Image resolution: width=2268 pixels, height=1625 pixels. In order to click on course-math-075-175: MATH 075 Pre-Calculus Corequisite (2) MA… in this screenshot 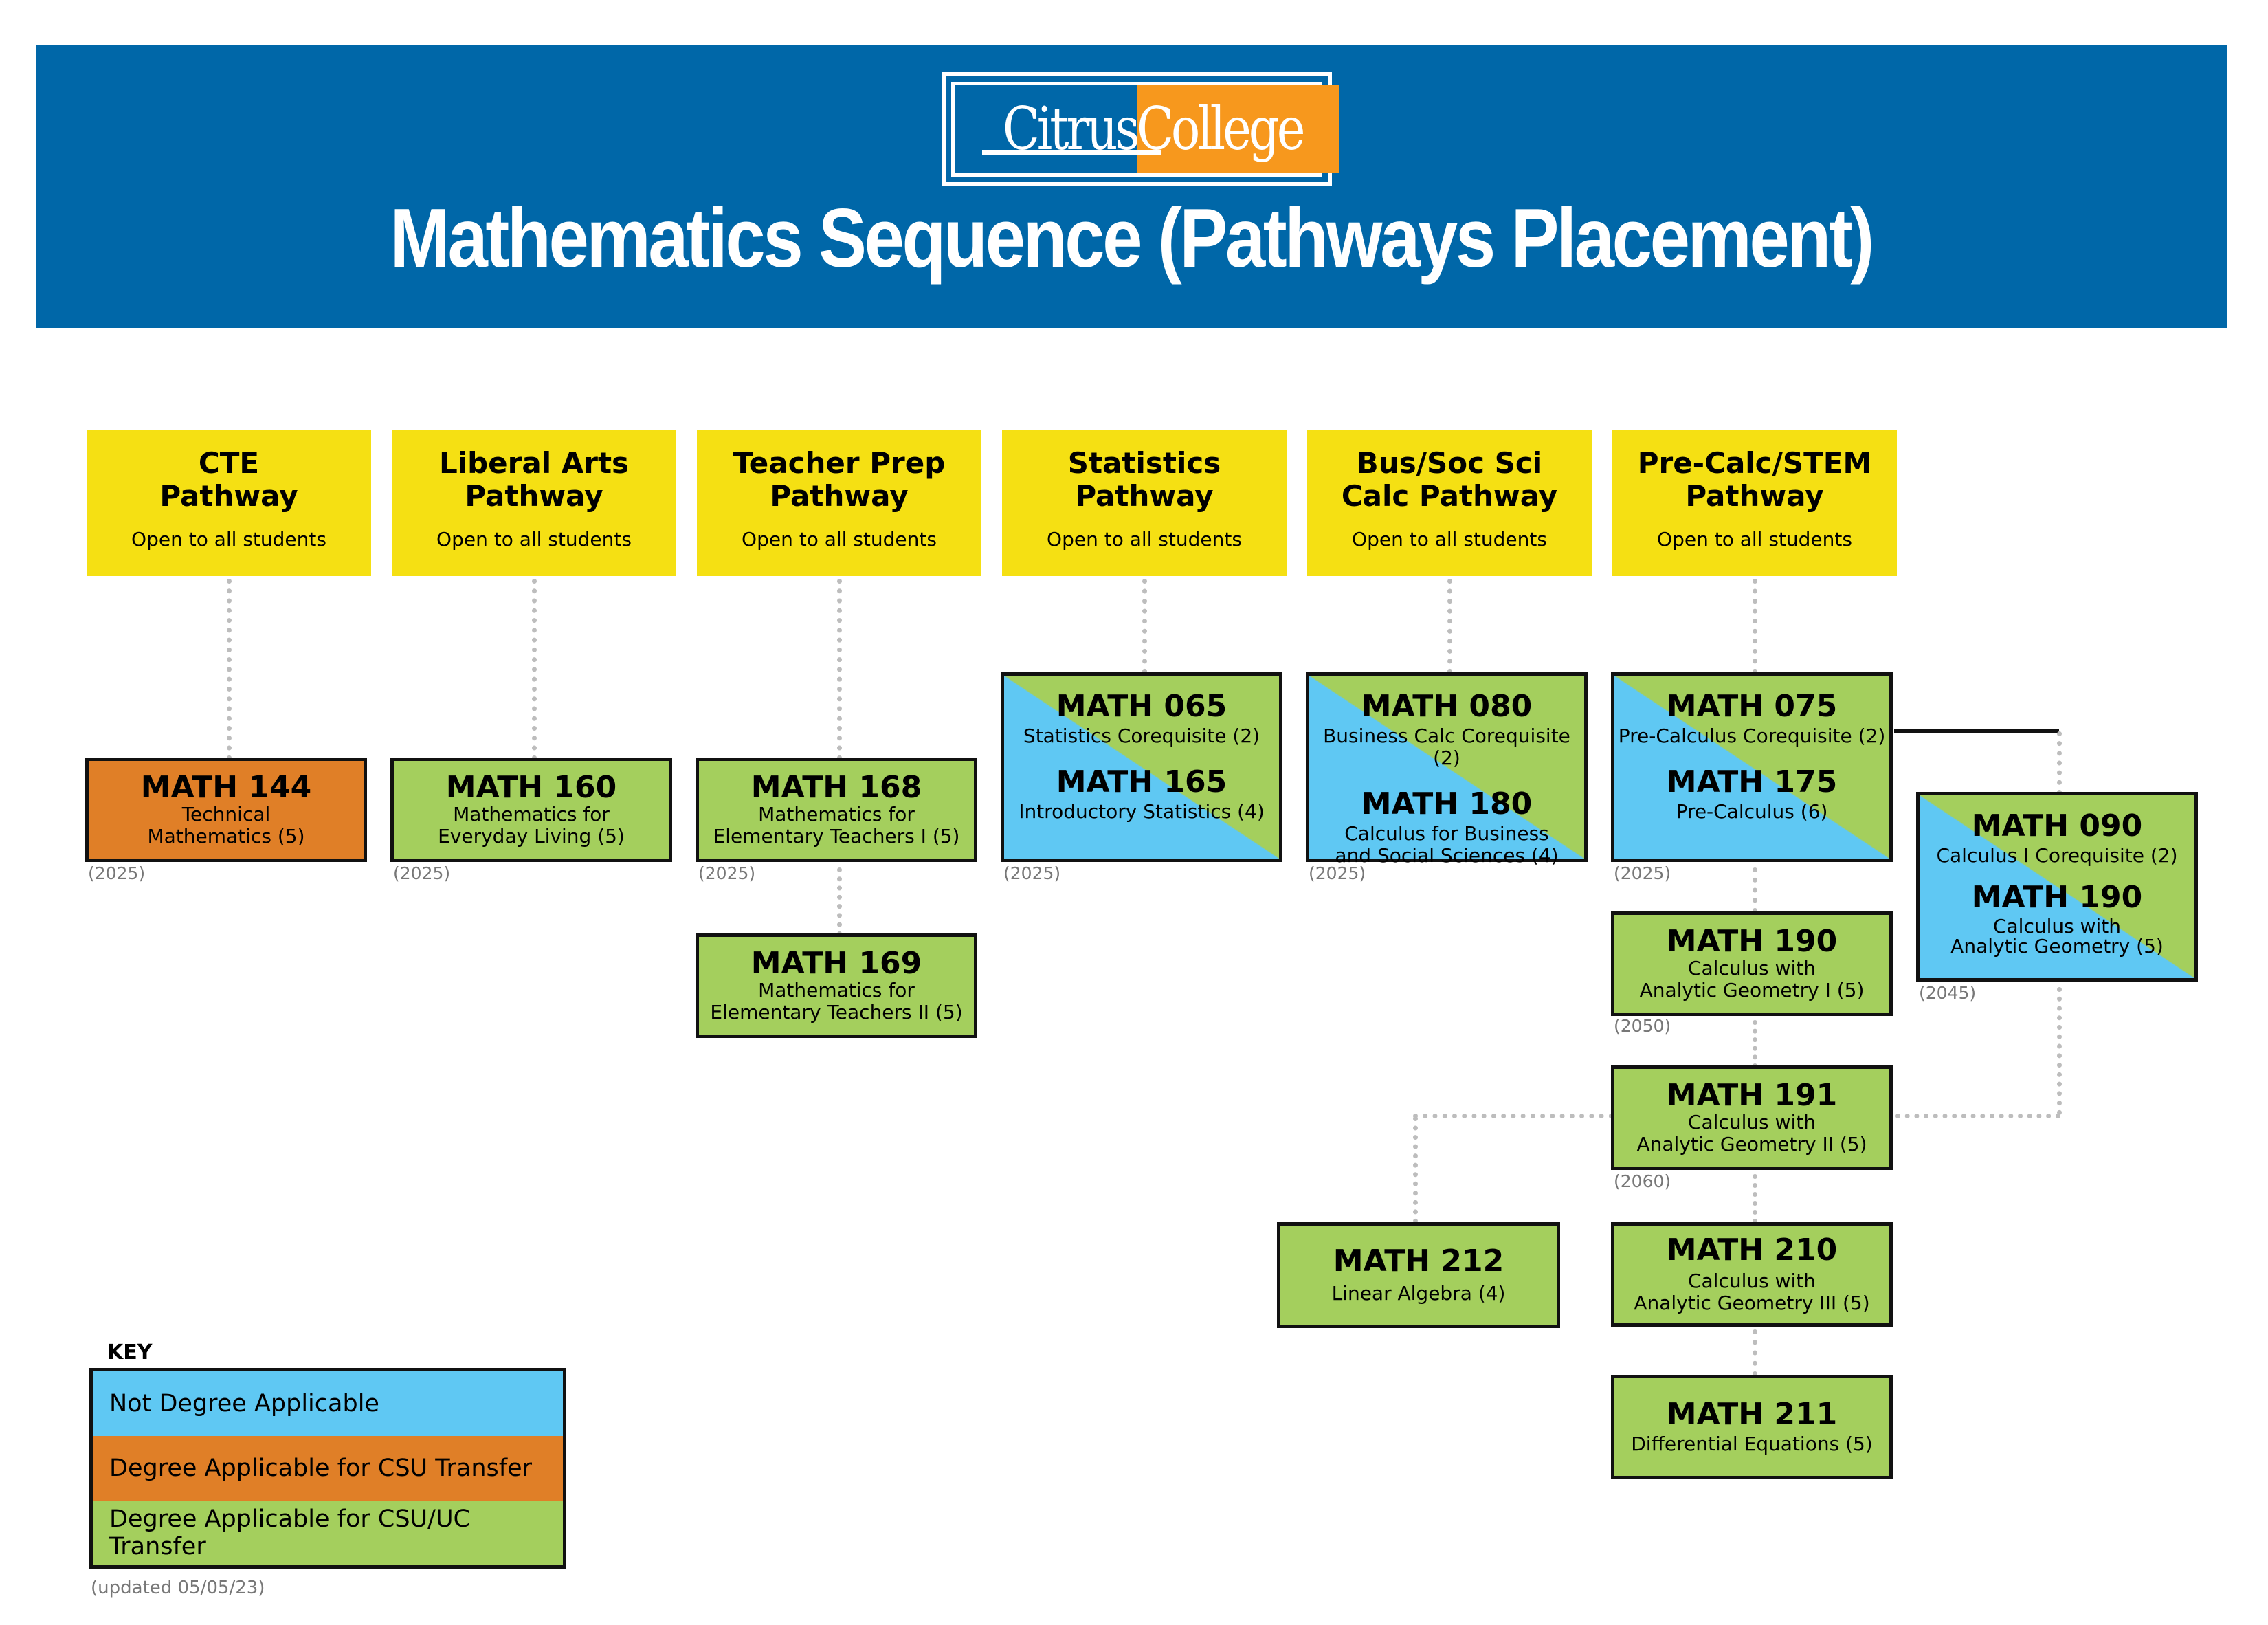, I will do `click(1752, 767)`.